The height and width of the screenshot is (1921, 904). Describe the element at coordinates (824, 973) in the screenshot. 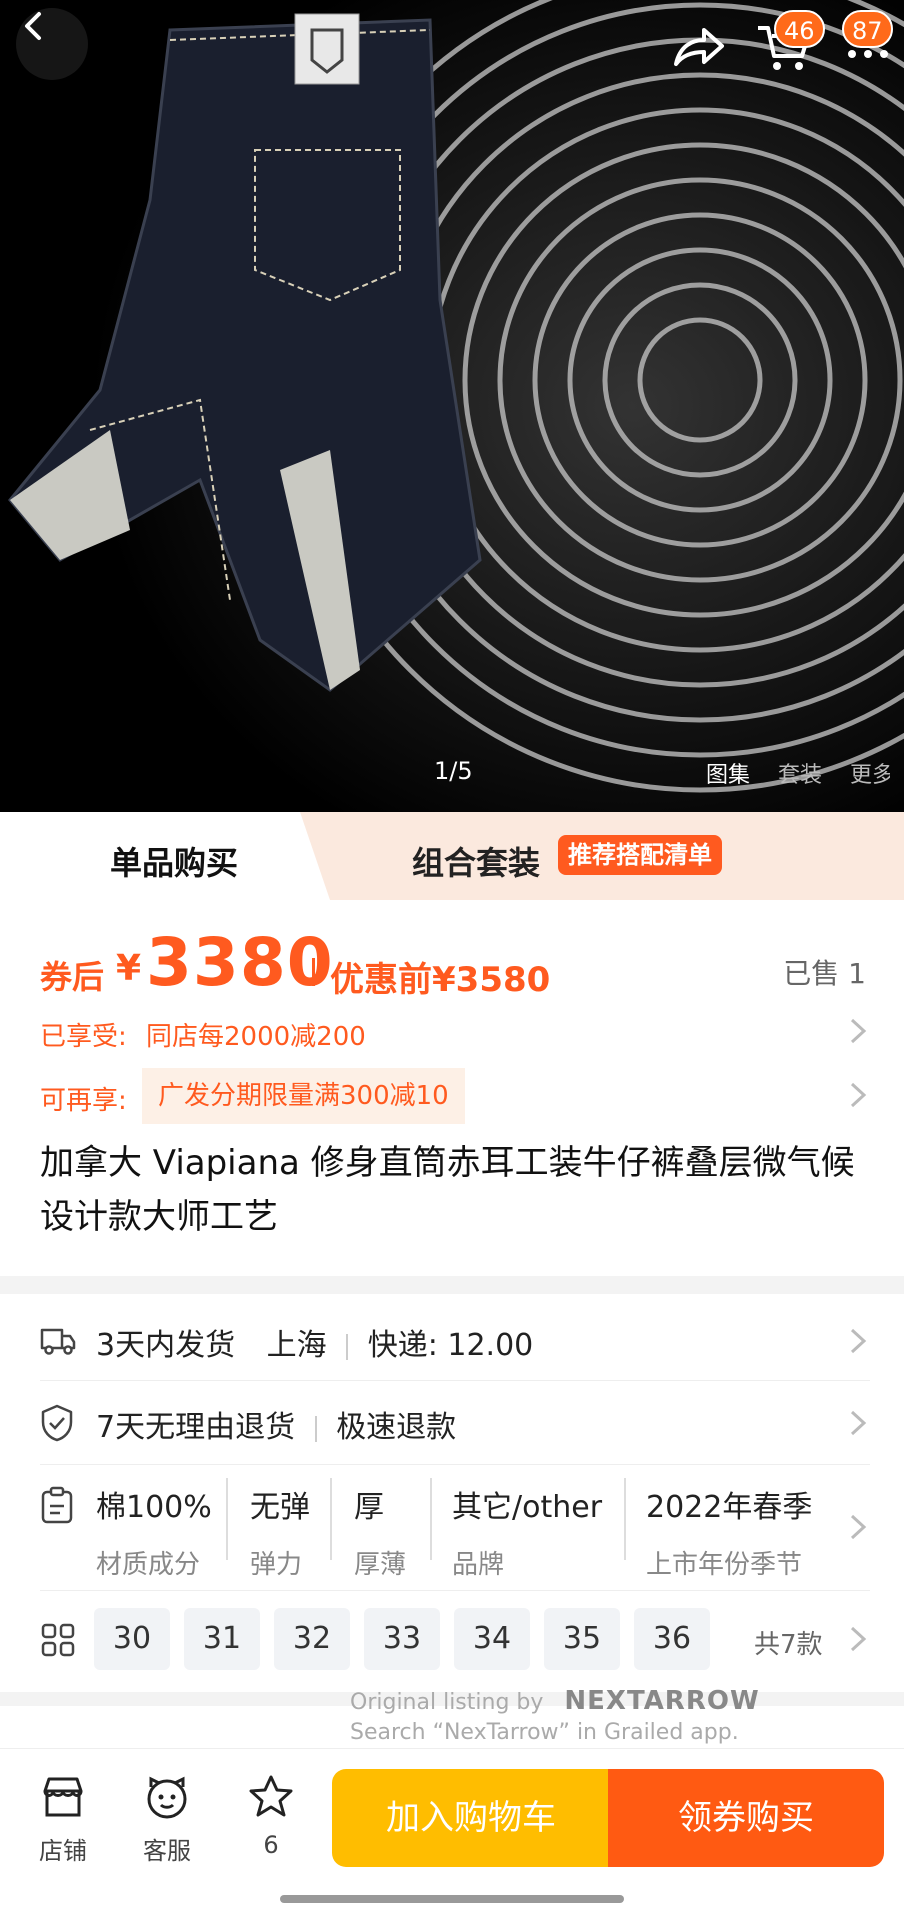

I see `sold-count: 已售 1` at that location.